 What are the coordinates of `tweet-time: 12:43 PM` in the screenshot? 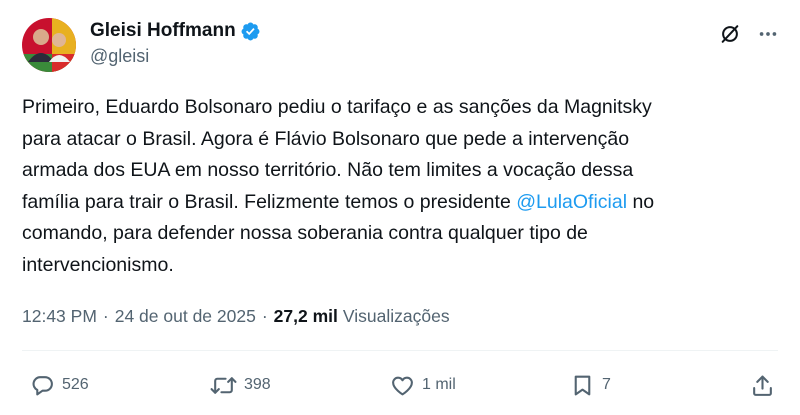 It's located at (59, 316).